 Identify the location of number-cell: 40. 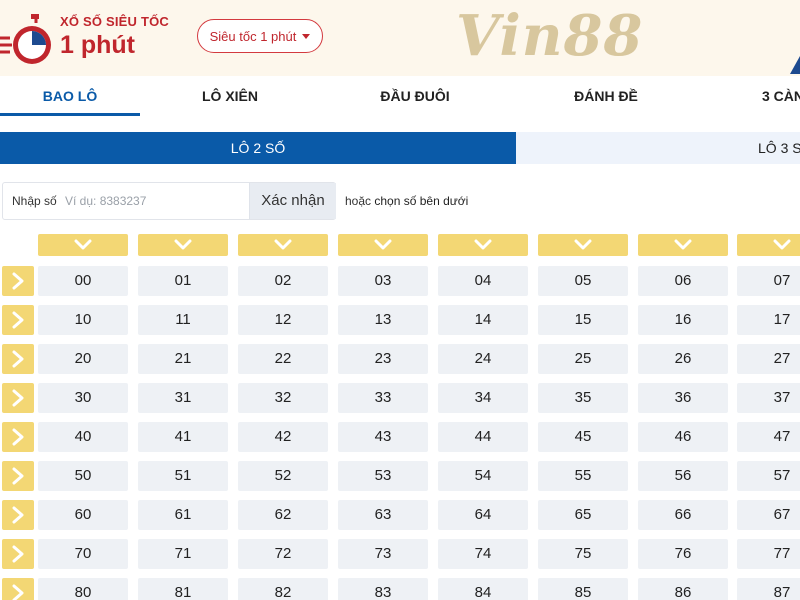
(83, 437).